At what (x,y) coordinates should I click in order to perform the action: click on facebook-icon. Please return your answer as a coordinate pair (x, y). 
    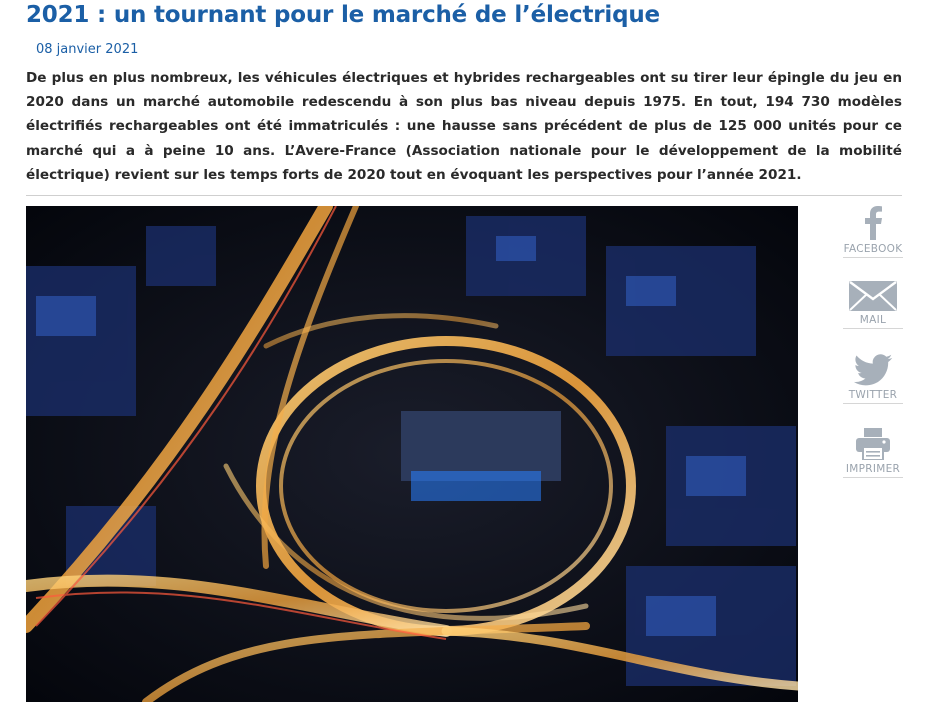
    Looking at the image, I should click on (873, 223).